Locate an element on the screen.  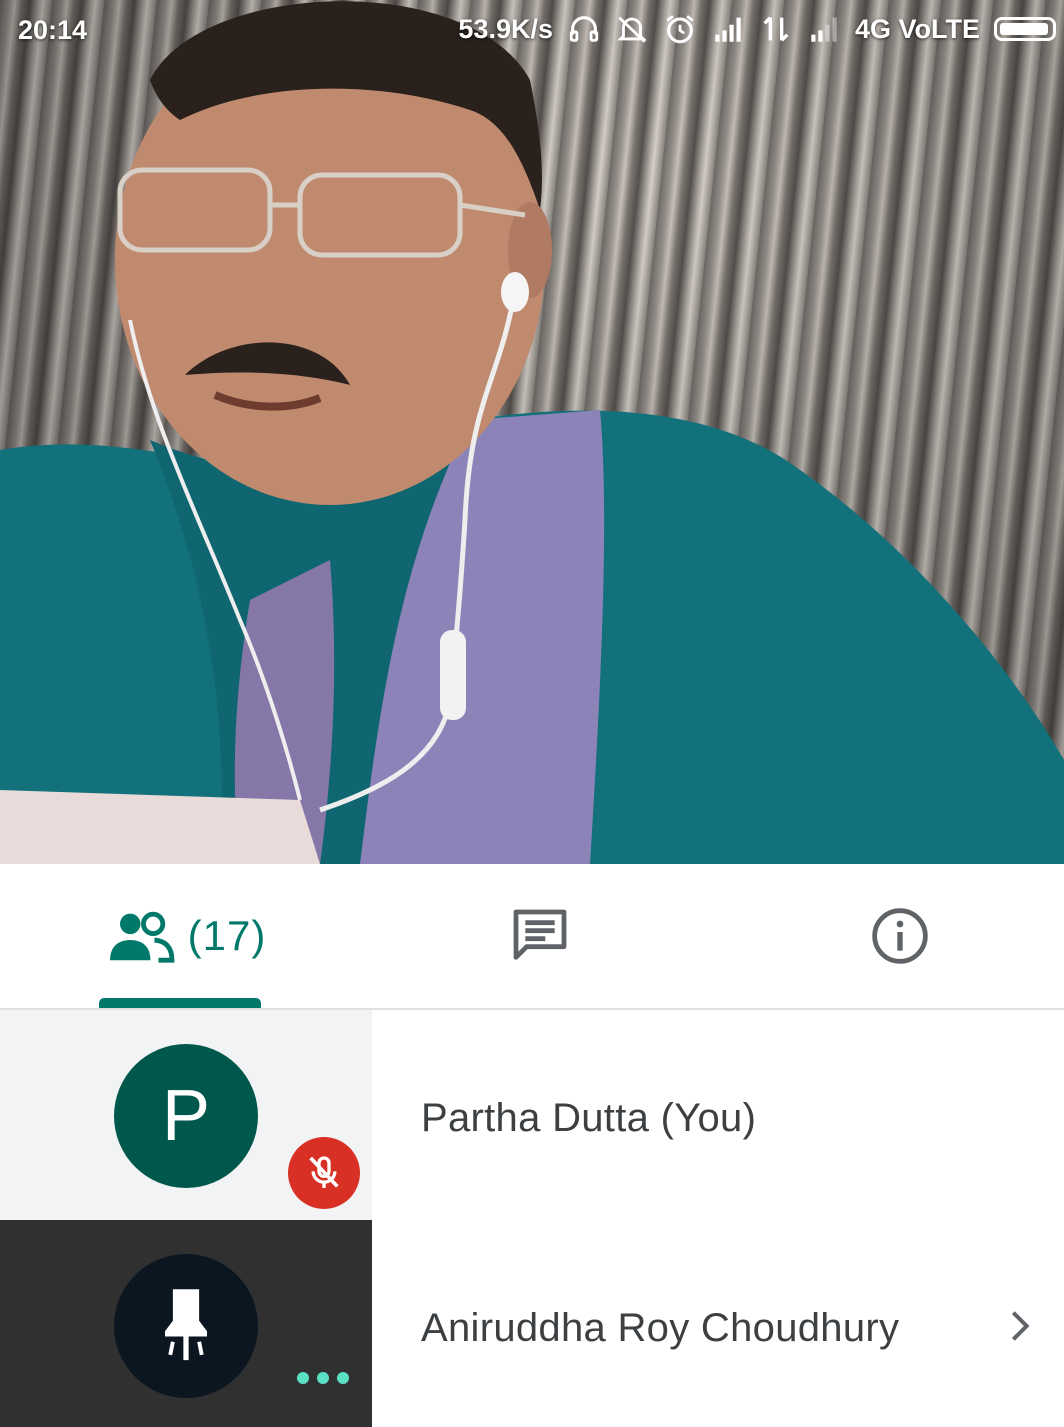
avatar: P is located at coordinates (186, 1116).